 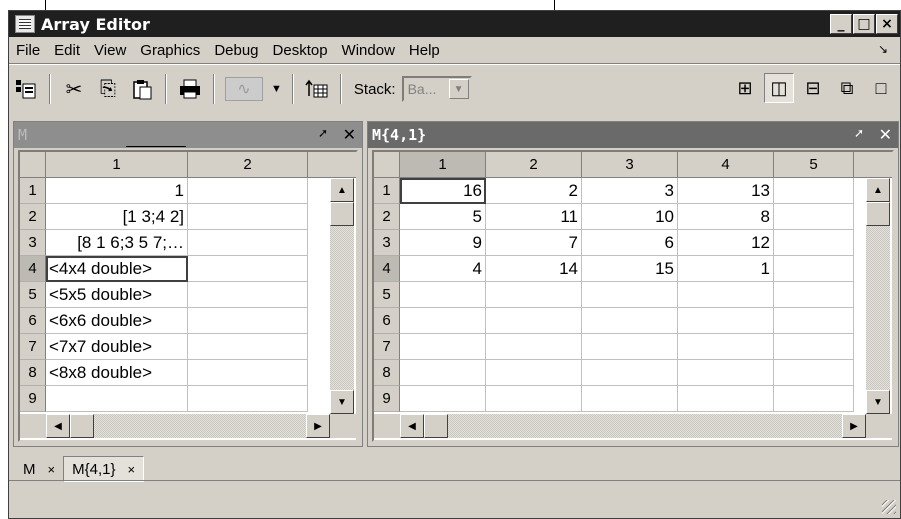 What do you see at coordinates (300, 50) in the screenshot?
I see `menu-desktop: Desktop` at bounding box center [300, 50].